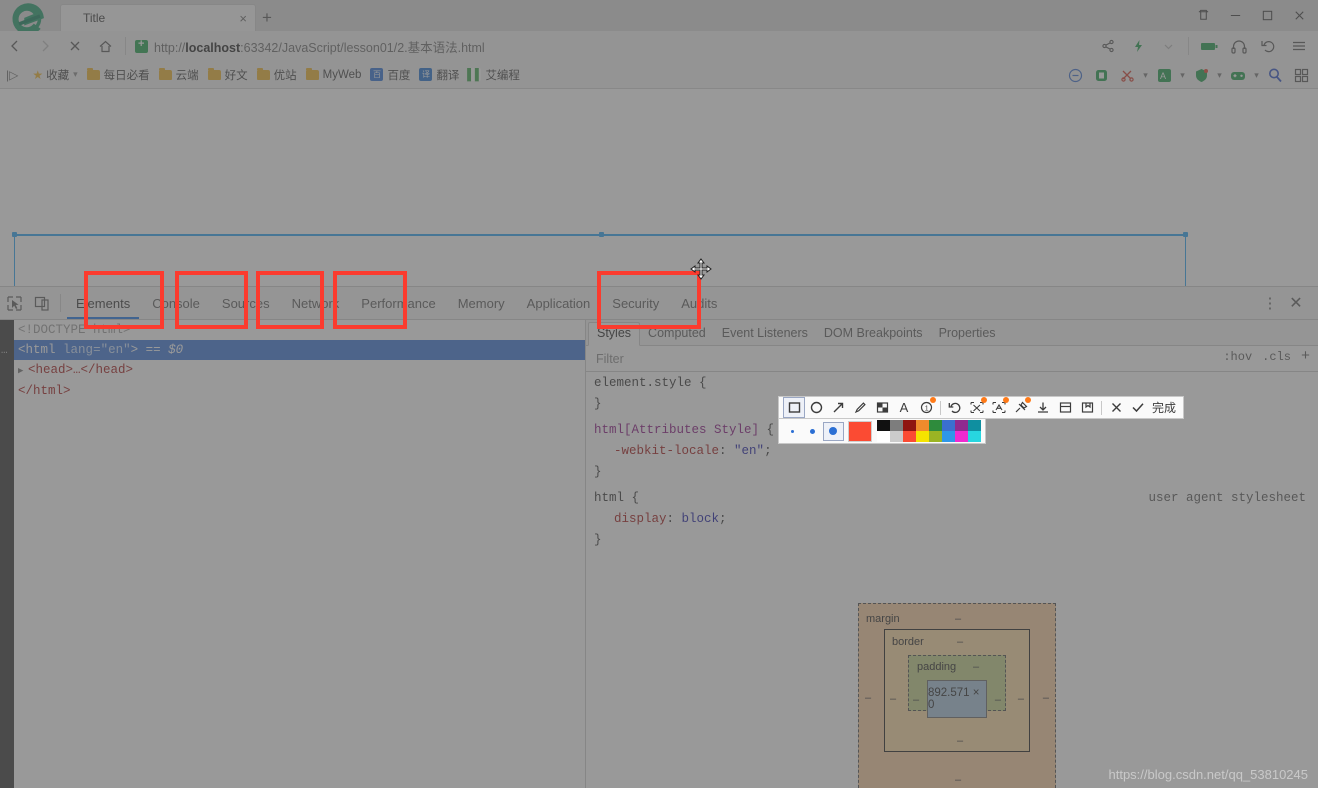 Image resolution: width=1318 pixels, height=788 pixels. I want to click on swatch-red, so click(909, 436).